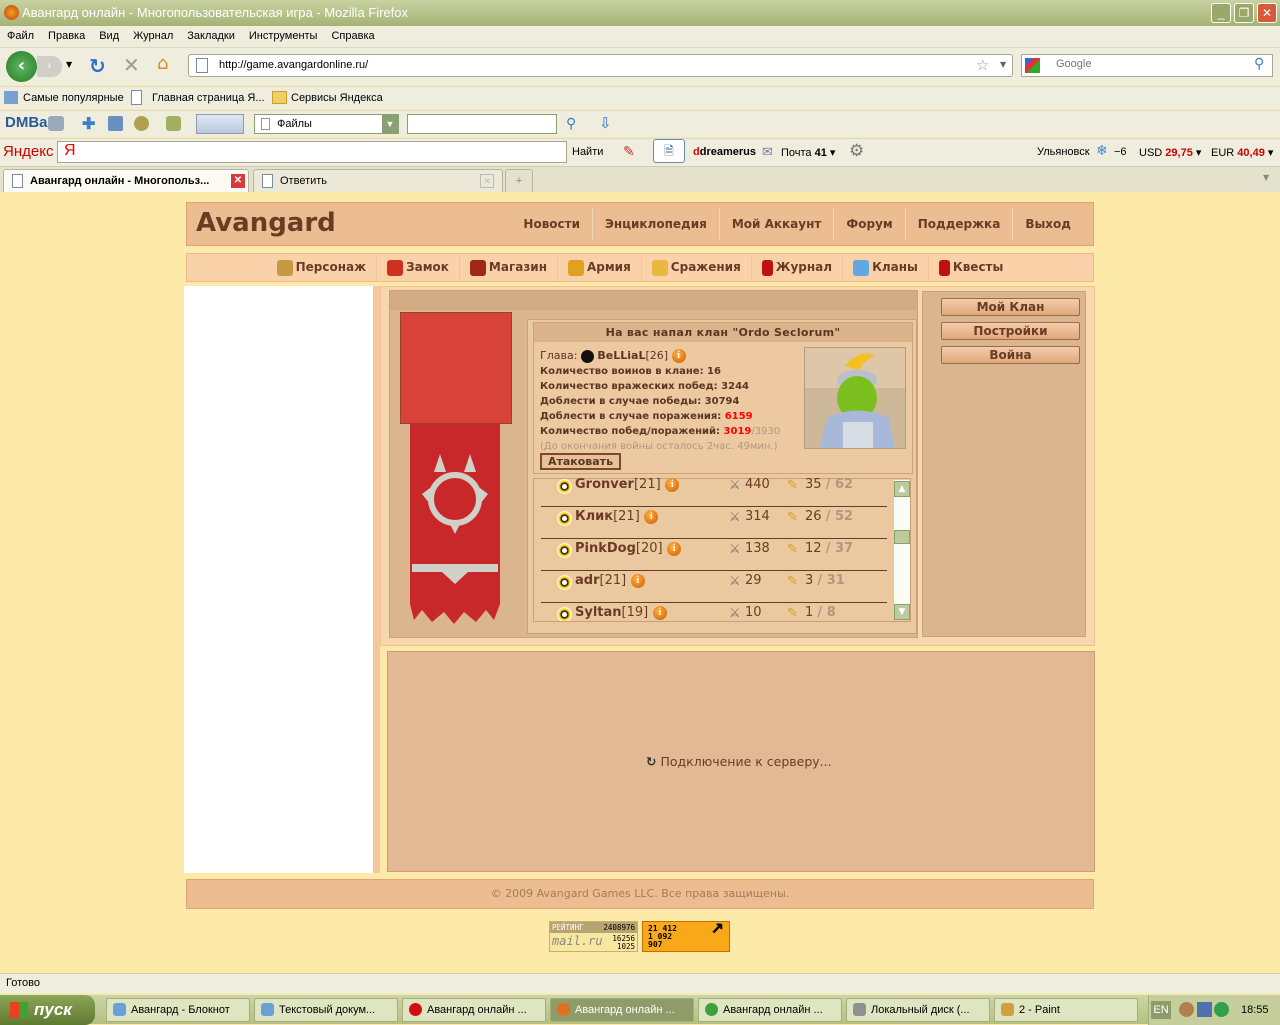 The width and height of the screenshot is (1280, 1025). I want to click on mail-link: Почта 41 ▾, so click(808, 152).